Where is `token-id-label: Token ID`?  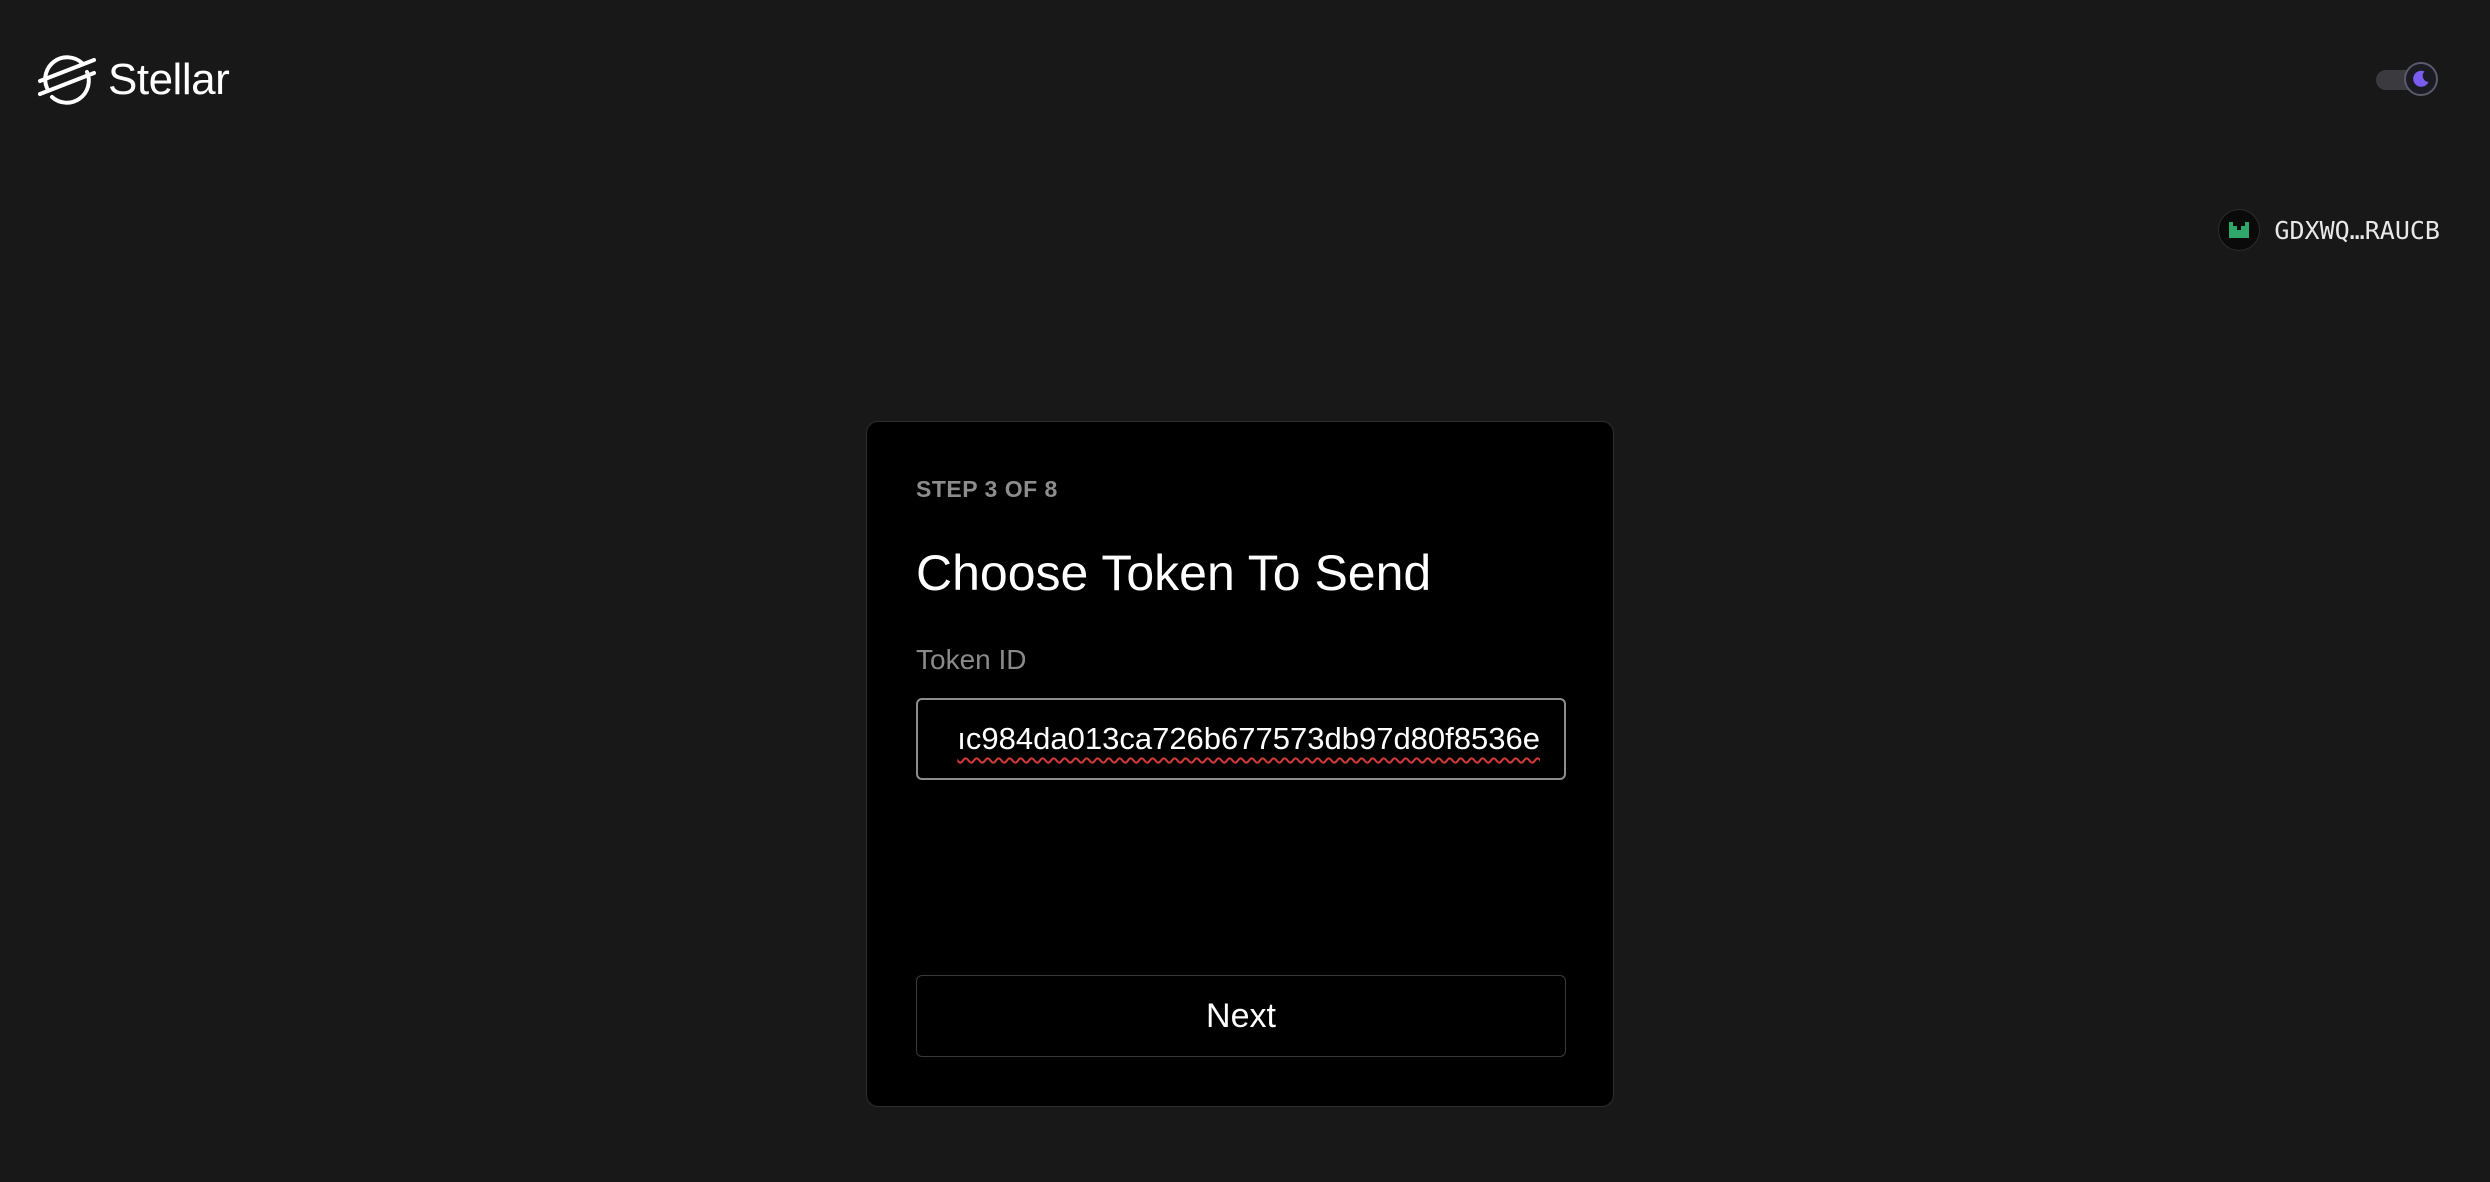 token-id-label: Token ID is located at coordinates (971, 659).